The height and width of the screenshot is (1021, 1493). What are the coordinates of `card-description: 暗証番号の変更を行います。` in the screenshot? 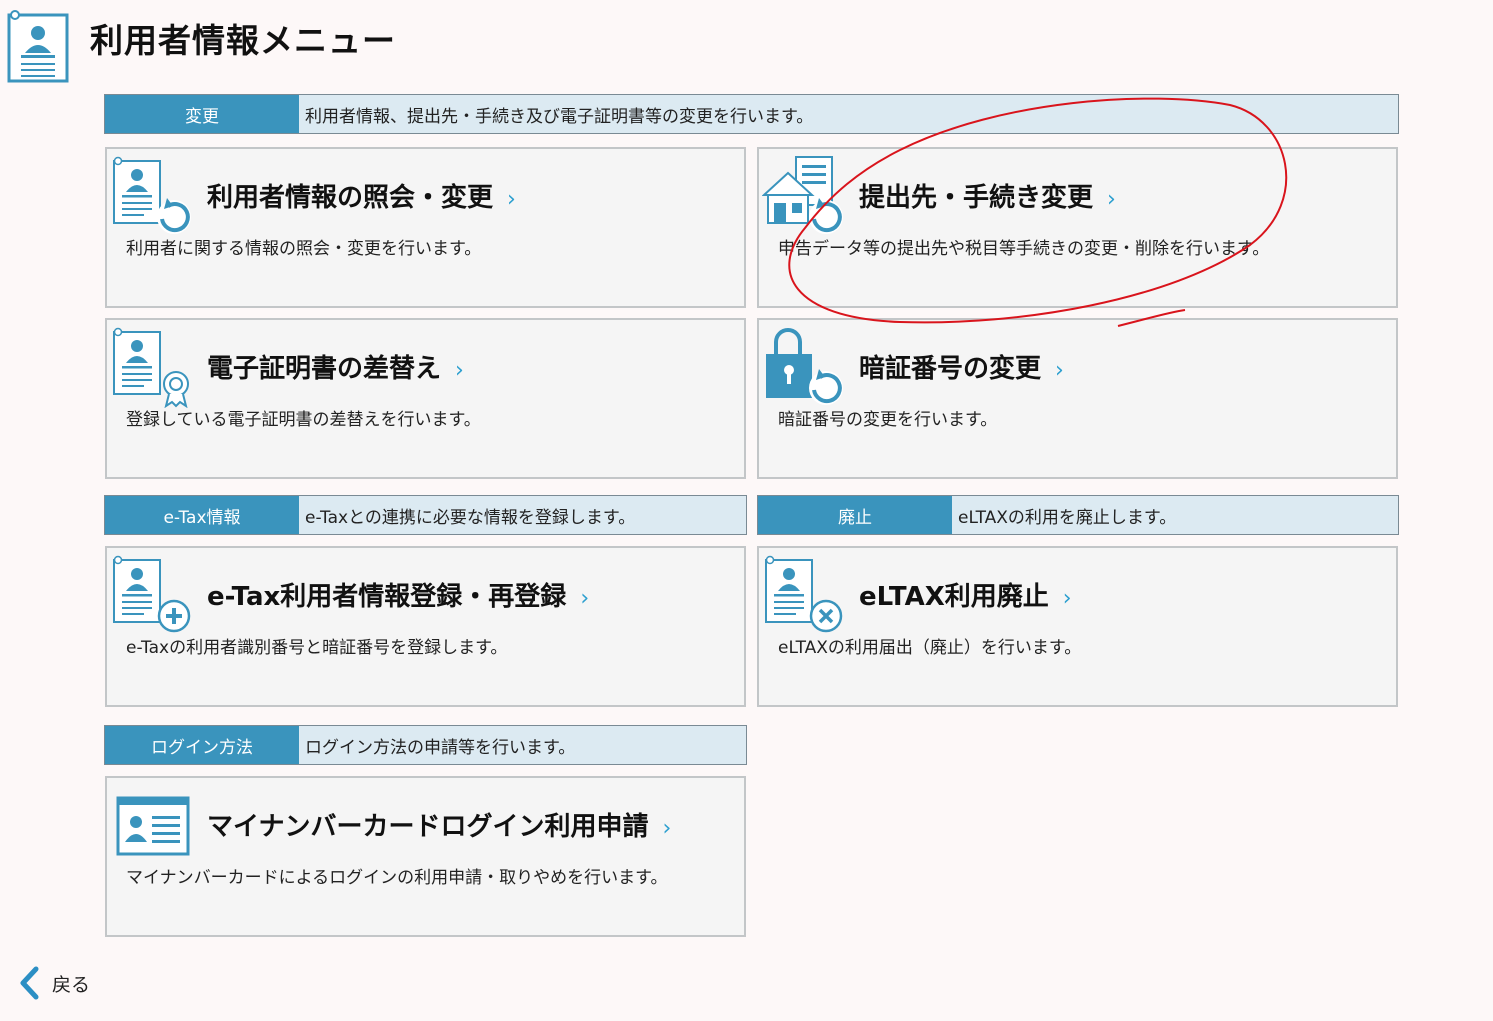 It's located at (888, 420).